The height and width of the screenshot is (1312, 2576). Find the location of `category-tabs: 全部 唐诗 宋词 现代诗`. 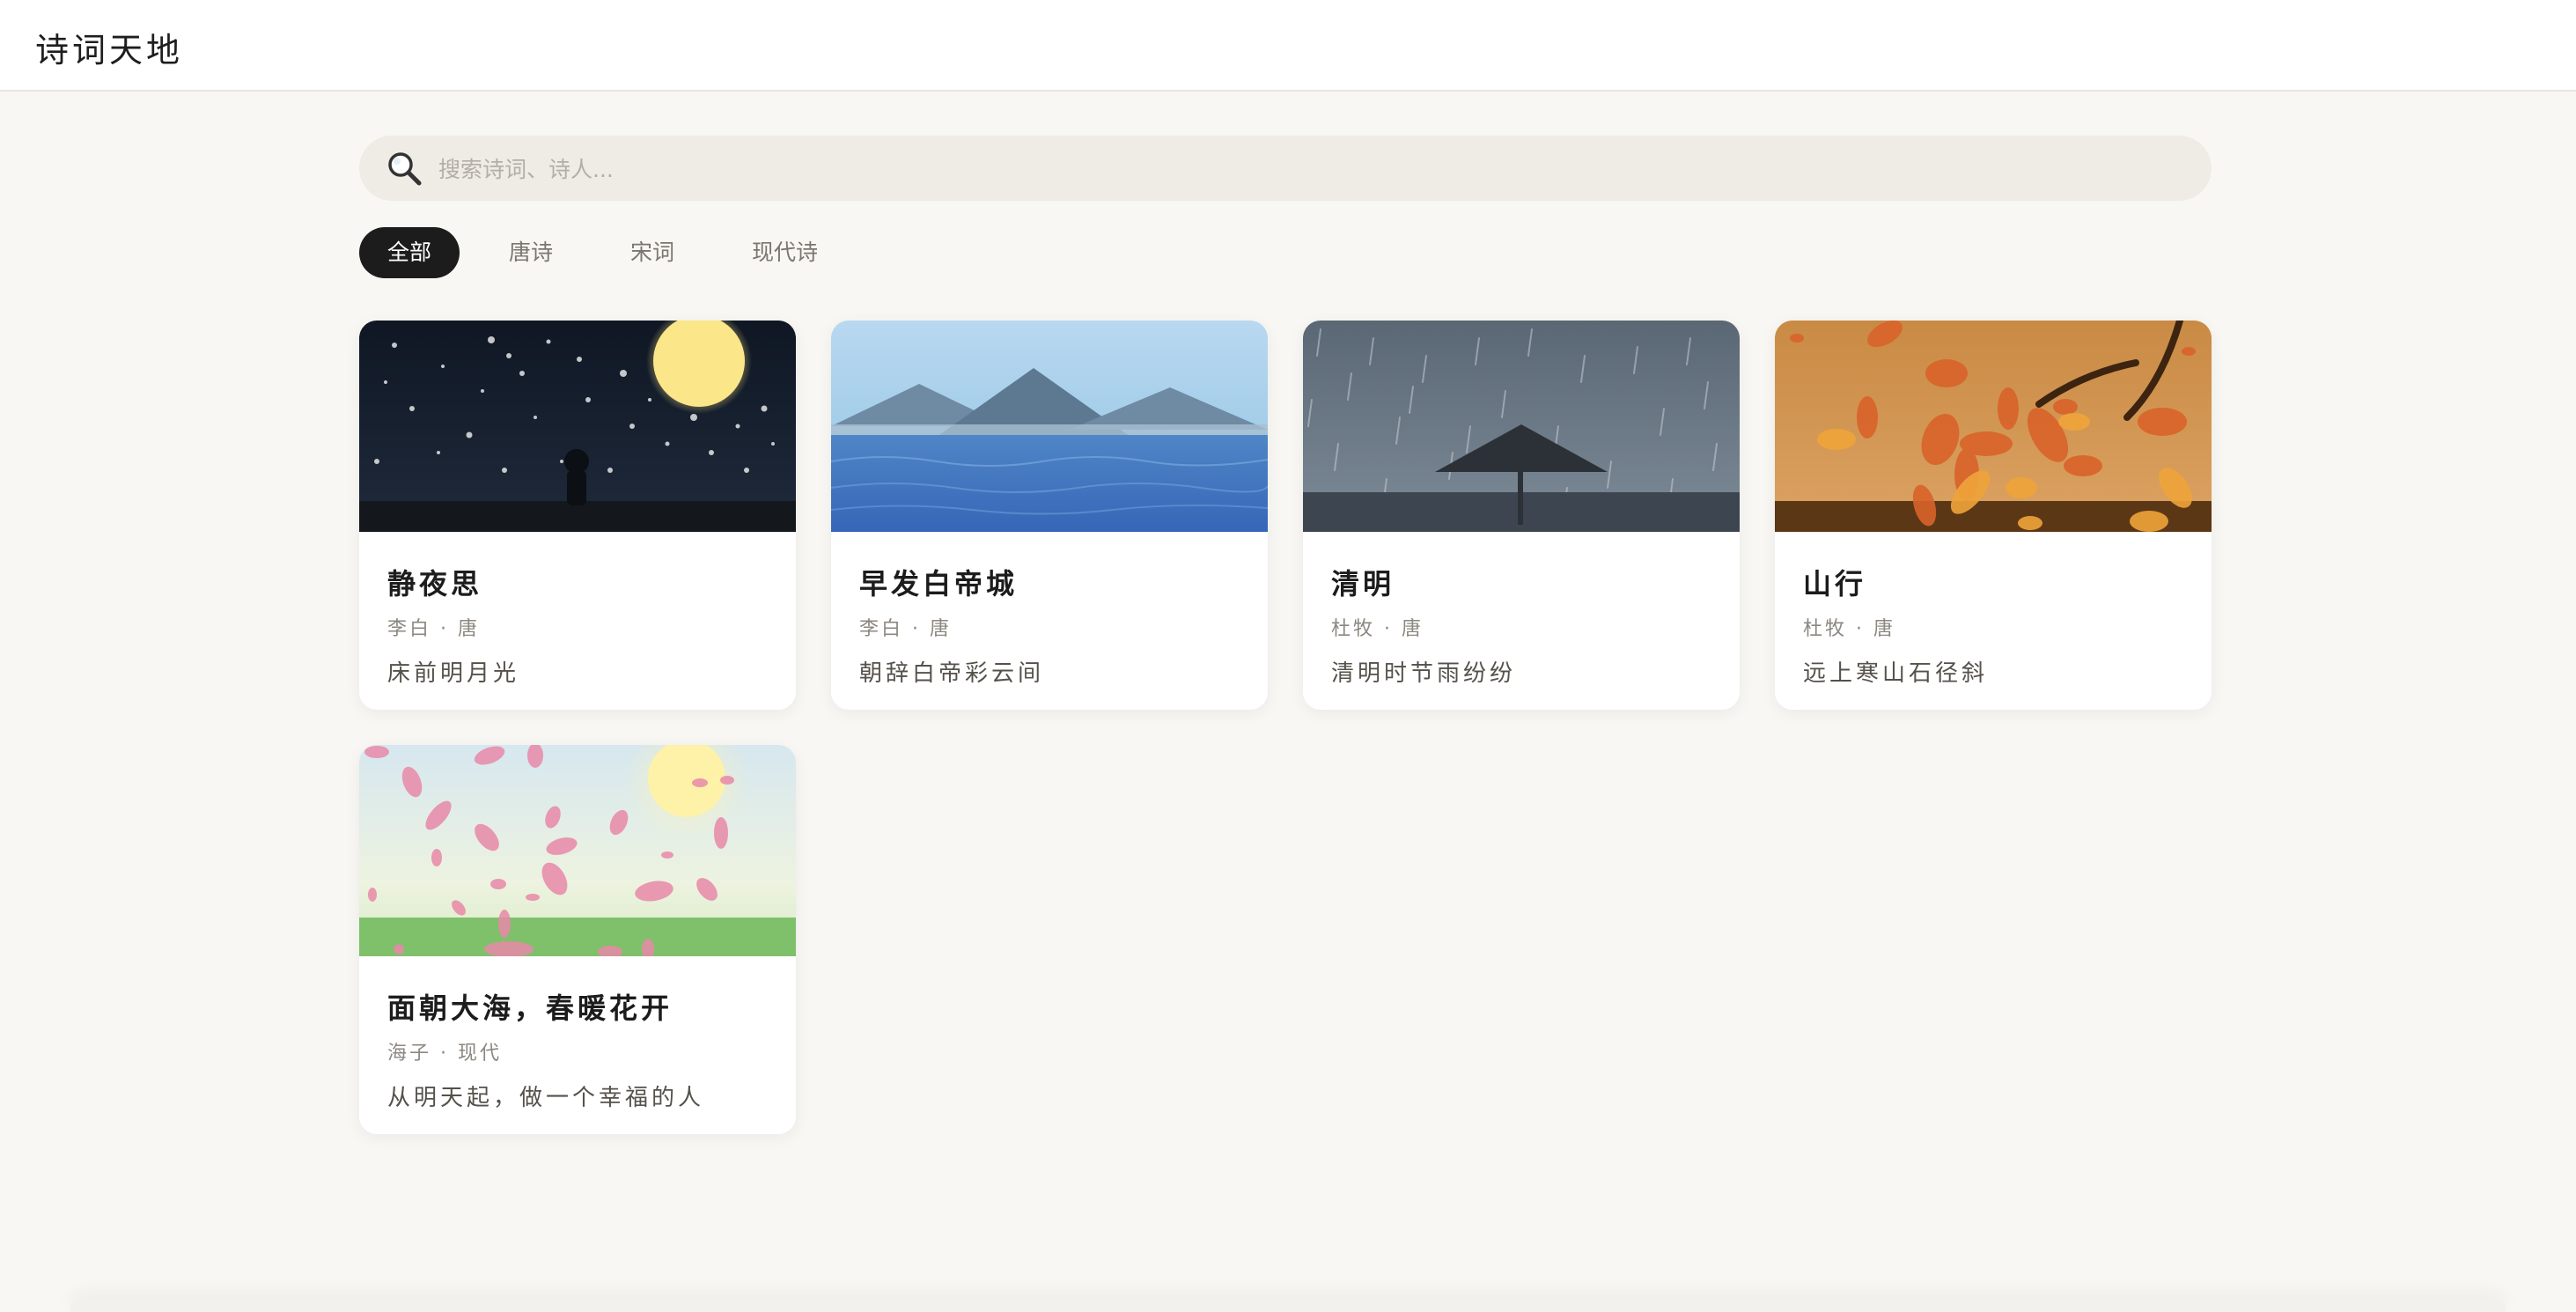

category-tabs: 全部 唐诗 宋词 现代诗 is located at coordinates (613, 253).